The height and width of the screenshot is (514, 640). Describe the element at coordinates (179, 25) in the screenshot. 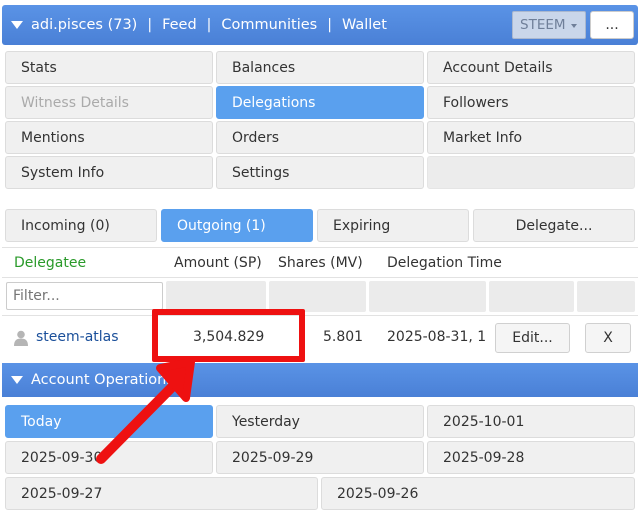

I see `nav-feed-link: Feed` at that location.